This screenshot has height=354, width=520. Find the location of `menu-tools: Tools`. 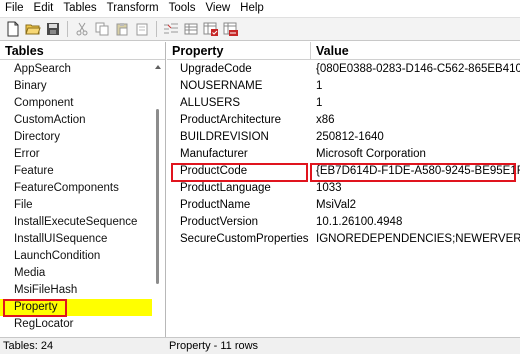

menu-tools: Tools is located at coordinates (182, 8).